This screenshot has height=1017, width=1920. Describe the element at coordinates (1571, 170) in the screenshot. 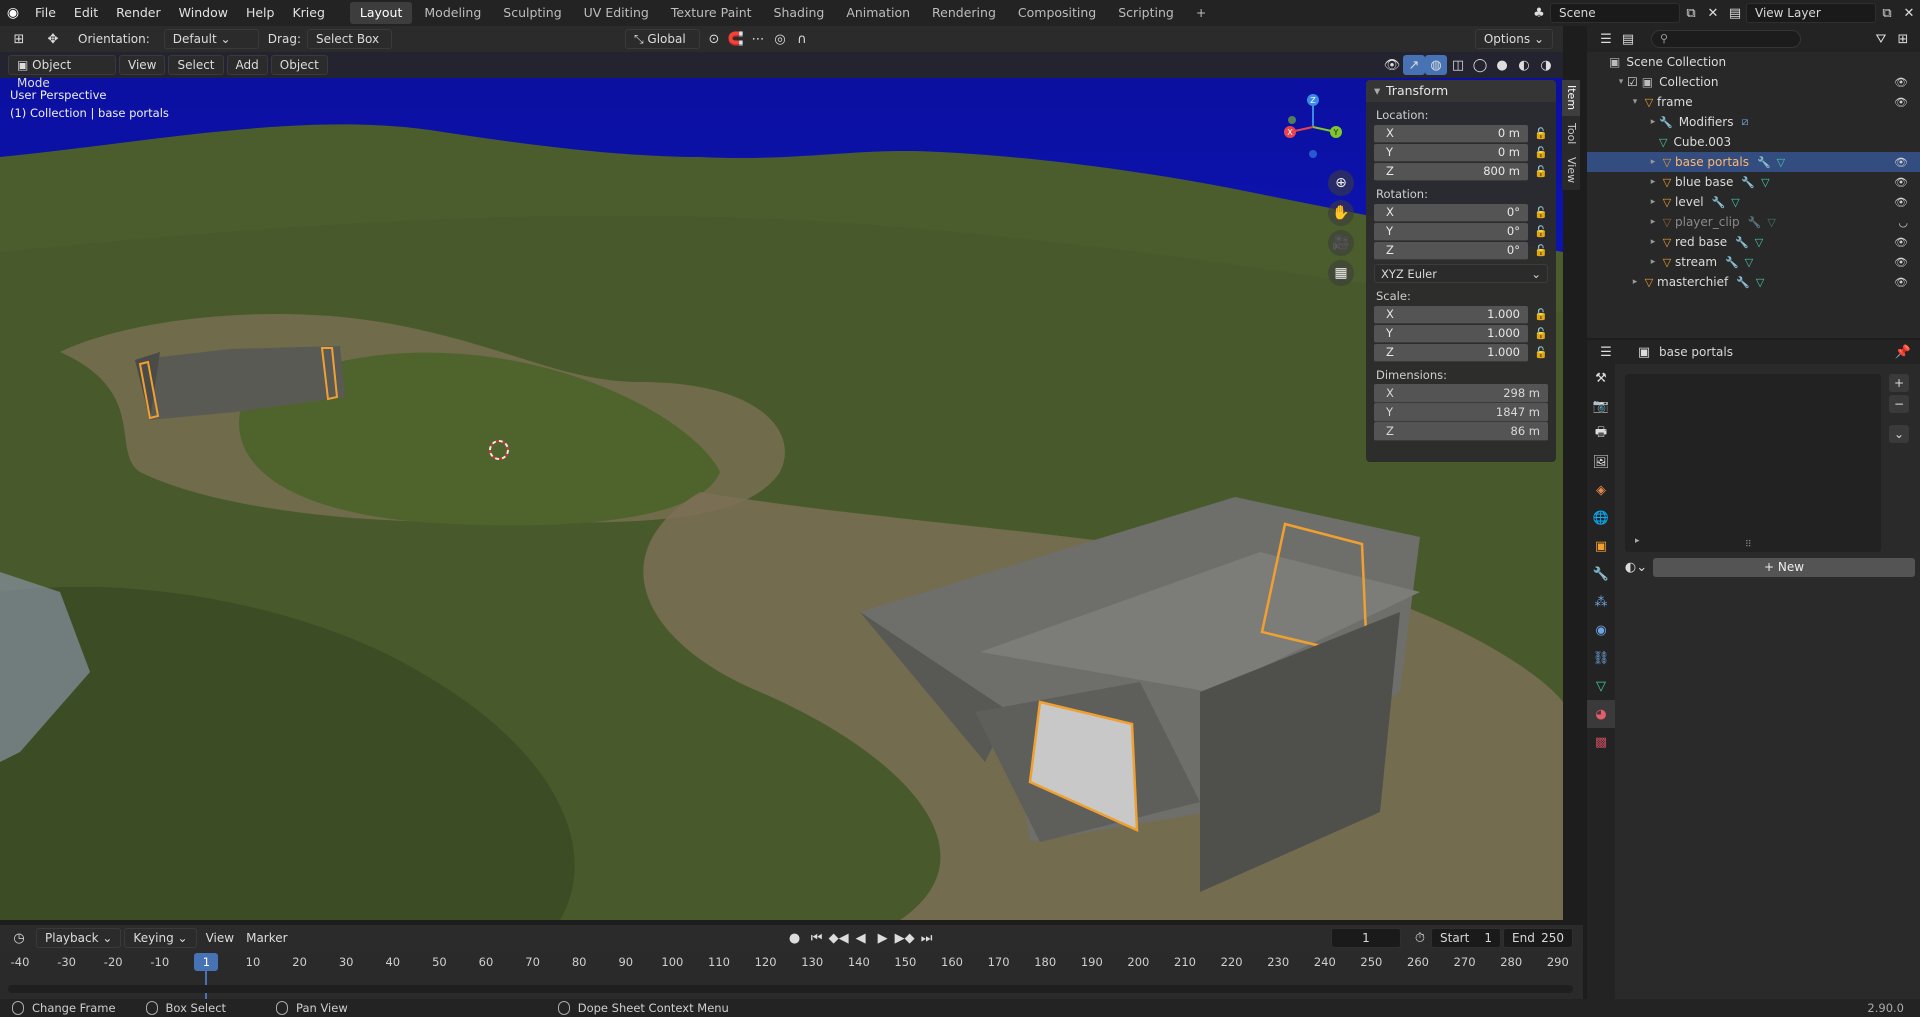

I see `tab-view: View` at that location.